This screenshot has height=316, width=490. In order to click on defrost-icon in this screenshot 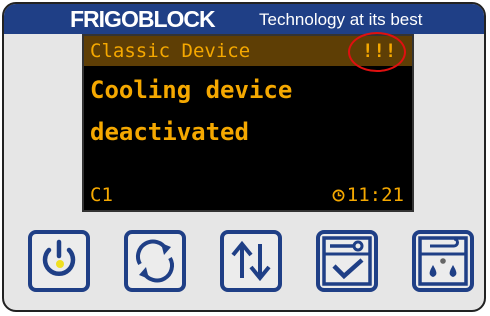, I will do `click(443, 261)`.